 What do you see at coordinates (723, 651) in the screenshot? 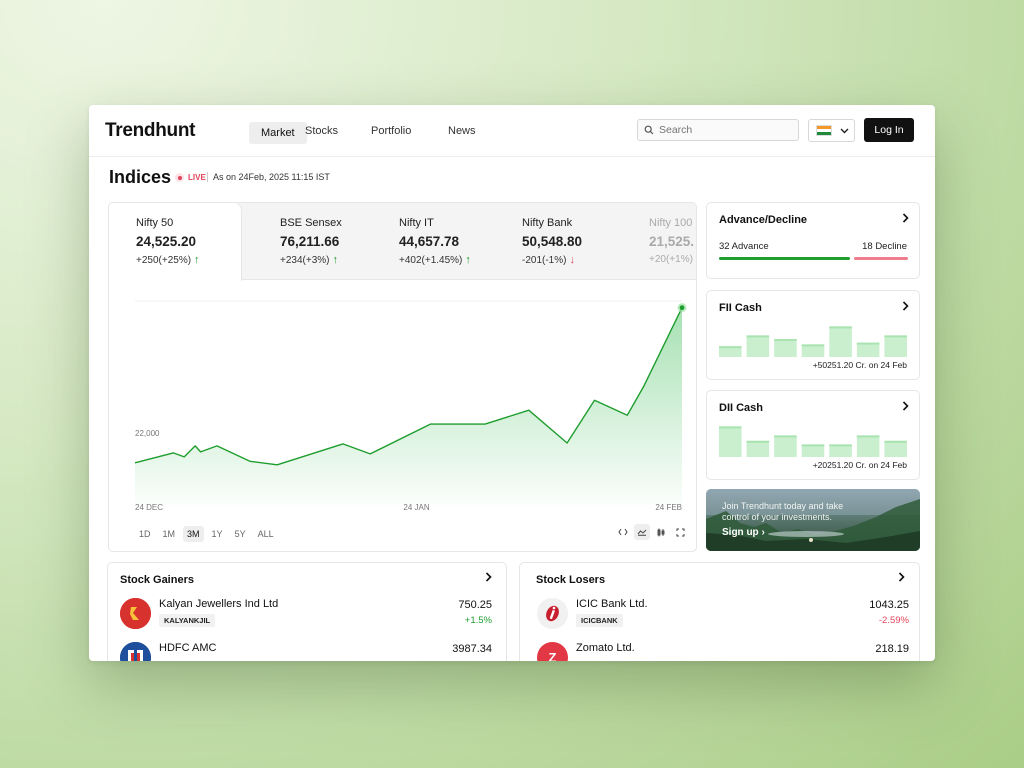
I see `list-item: Z Zomato Ltd. 218.19` at bounding box center [723, 651].